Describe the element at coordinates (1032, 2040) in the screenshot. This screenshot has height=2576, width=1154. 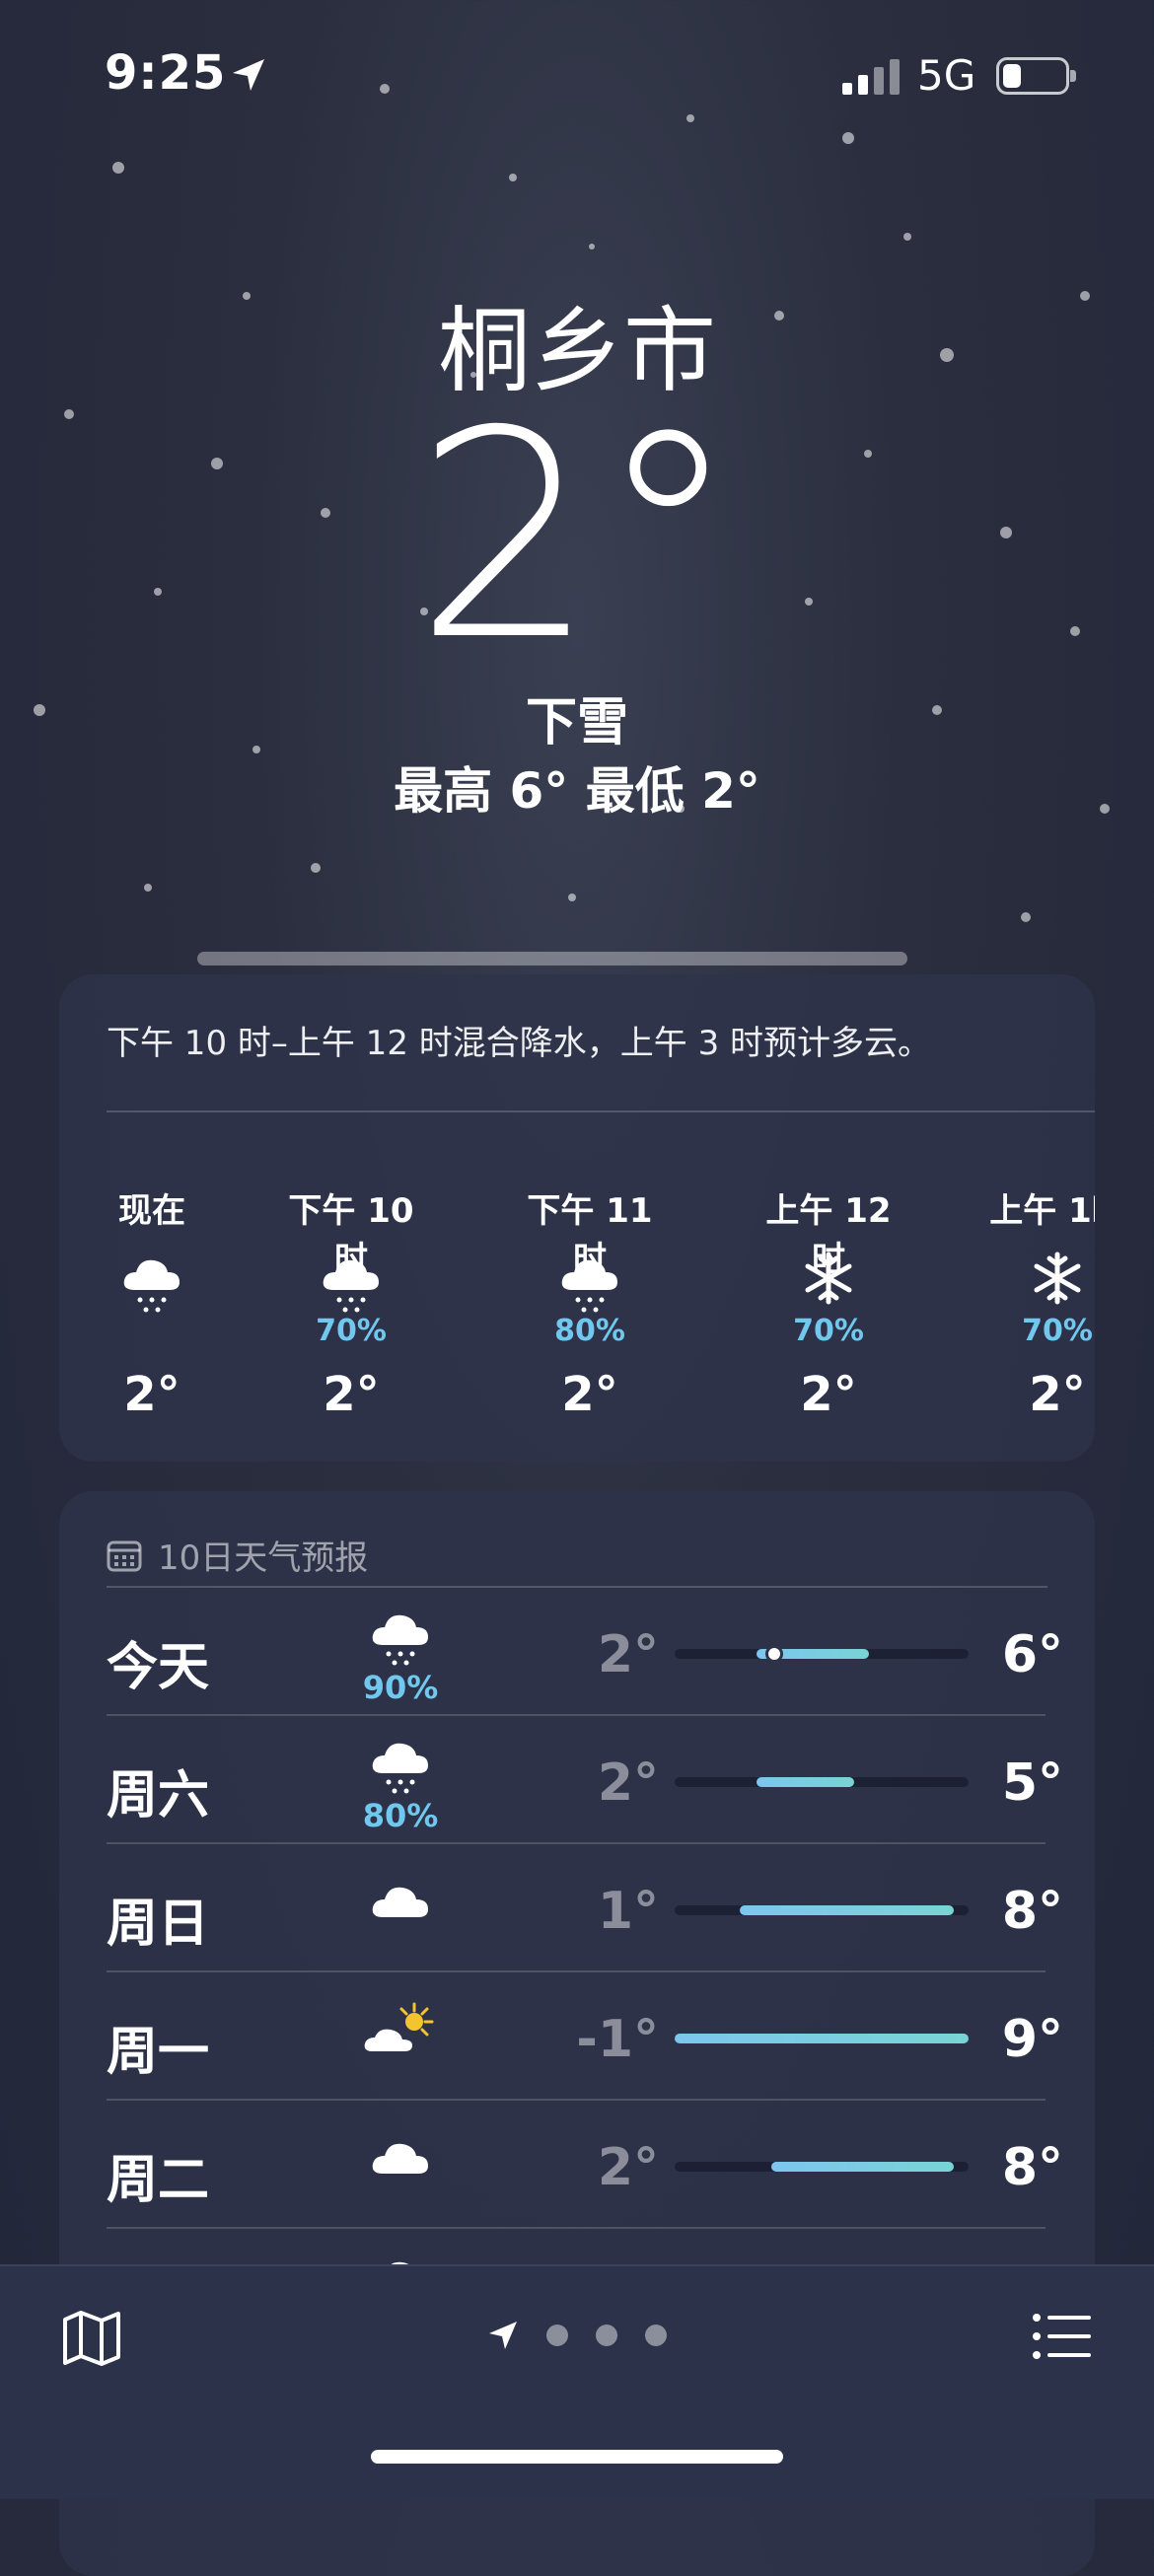
I see `high-temperature: 9°` at that location.